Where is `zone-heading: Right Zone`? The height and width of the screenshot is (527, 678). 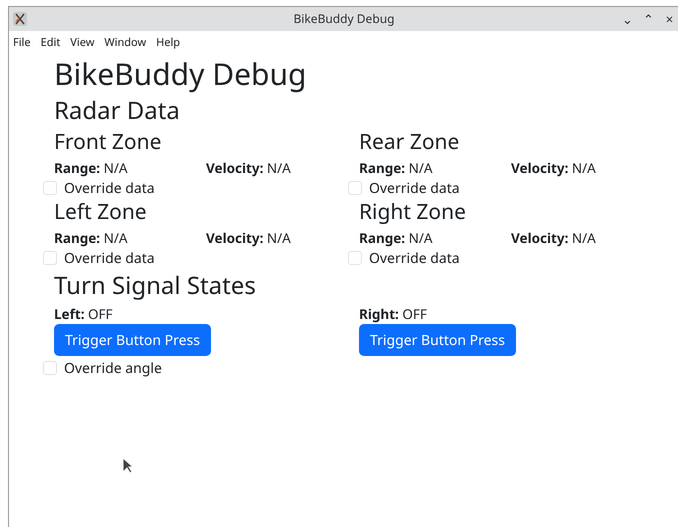 zone-heading: Right Zone is located at coordinates (413, 213).